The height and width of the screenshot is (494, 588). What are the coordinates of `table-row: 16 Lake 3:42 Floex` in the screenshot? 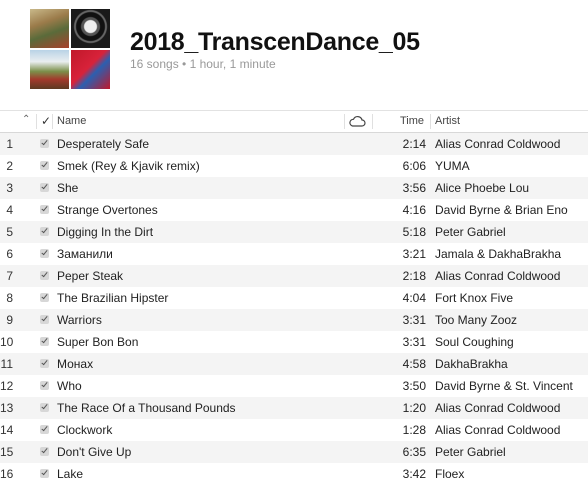 It's located at (294, 474).